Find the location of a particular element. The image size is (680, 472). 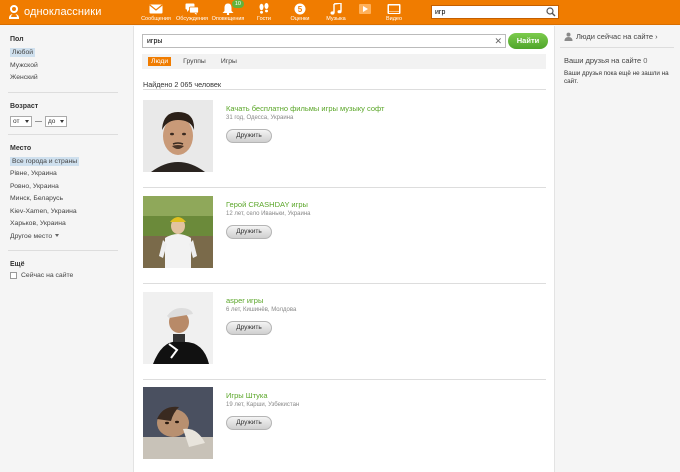

gender-title: Пол is located at coordinates (17, 39).